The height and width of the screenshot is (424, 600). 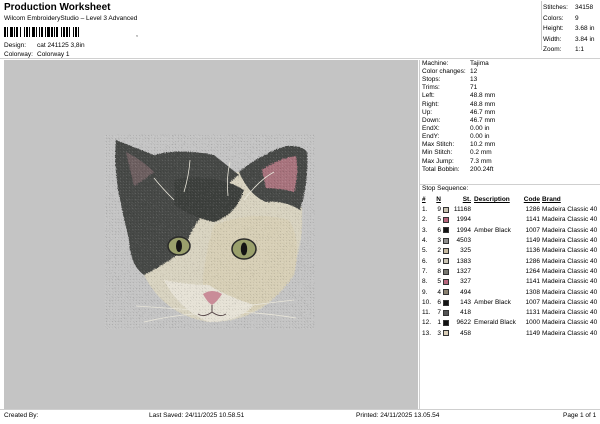 I want to click on stop-sequence-header: # N St. Description Code Brand, so click(x=510, y=200).